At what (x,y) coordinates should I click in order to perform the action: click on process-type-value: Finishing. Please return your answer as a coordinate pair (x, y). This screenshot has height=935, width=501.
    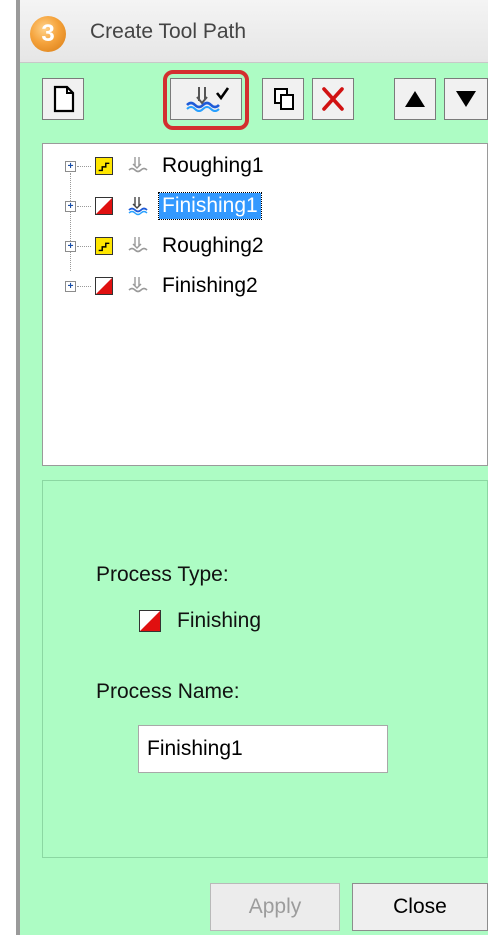
    Looking at the image, I should click on (219, 620).